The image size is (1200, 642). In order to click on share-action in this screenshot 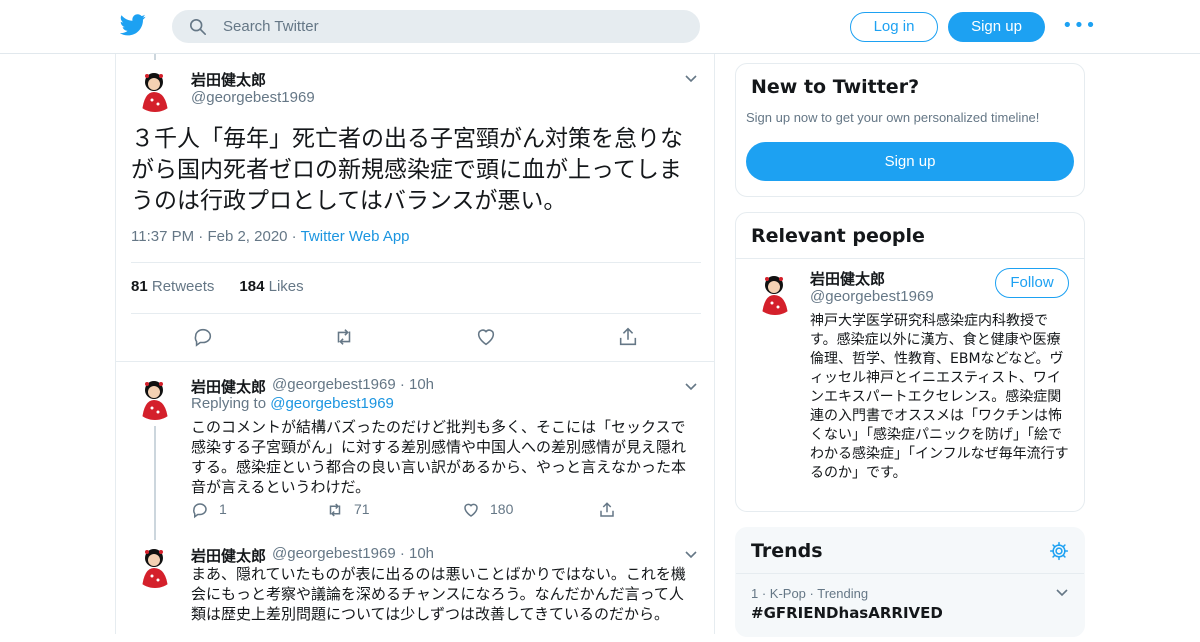, I will do `click(612, 510)`.